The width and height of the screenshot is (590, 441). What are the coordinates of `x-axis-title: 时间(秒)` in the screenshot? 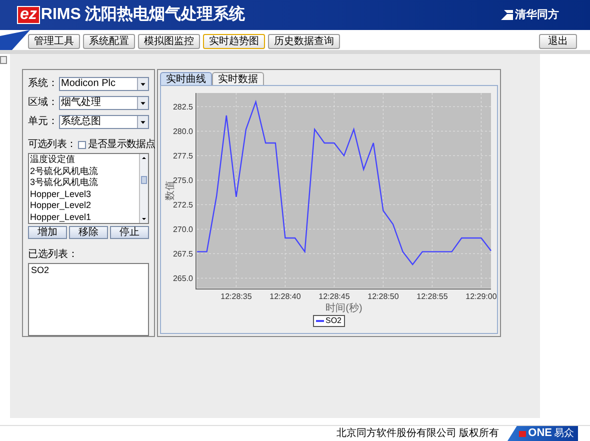 It's located at (344, 308).